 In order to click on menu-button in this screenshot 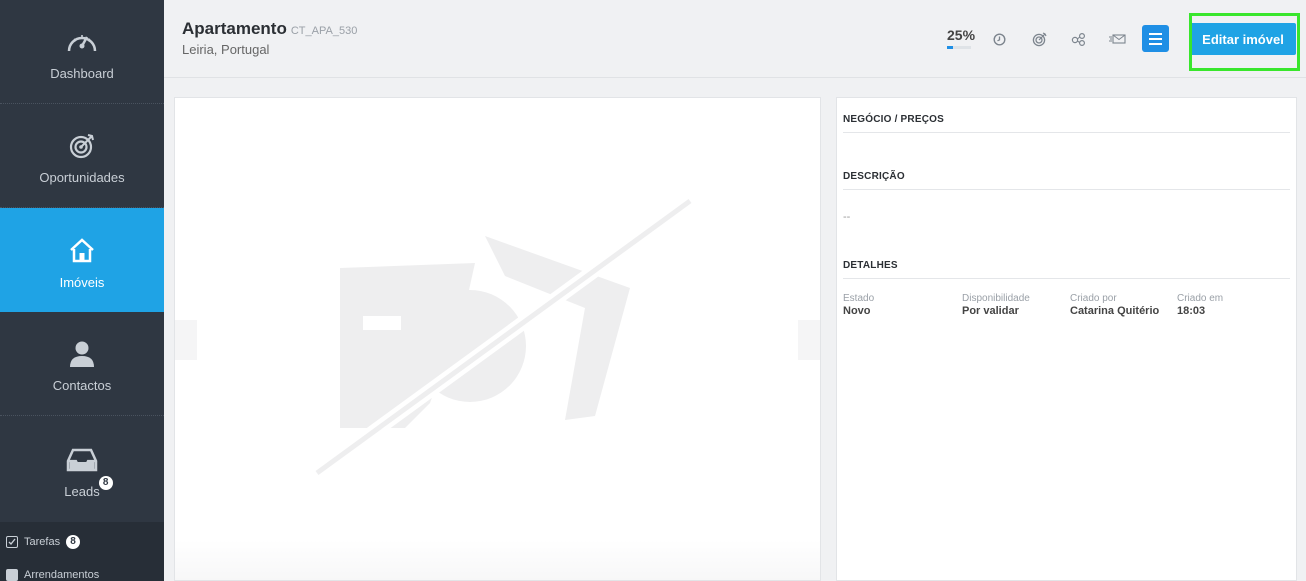, I will do `click(1155, 38)`.